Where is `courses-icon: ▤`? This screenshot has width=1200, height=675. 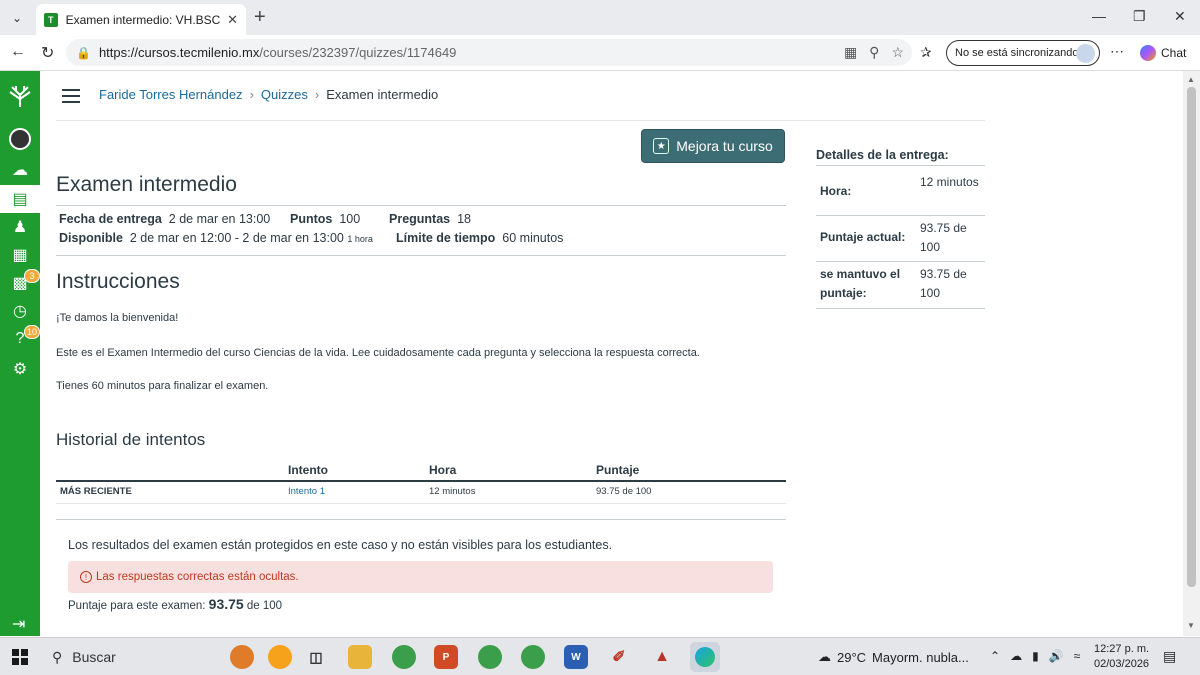
courses-icon: ▤ is located at coordinates (20, 199).